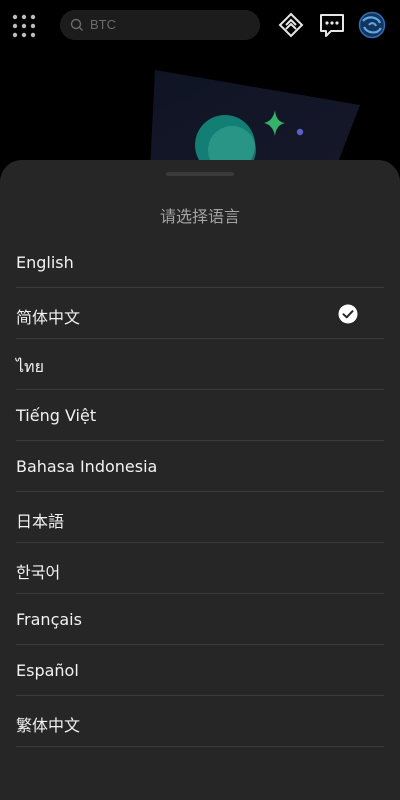 This screenshot has height=800, width=400. What do you see at coordinates (24, 26) in the screenshot?
I see `grid-menu-icon` at bounding box center [24, 26].